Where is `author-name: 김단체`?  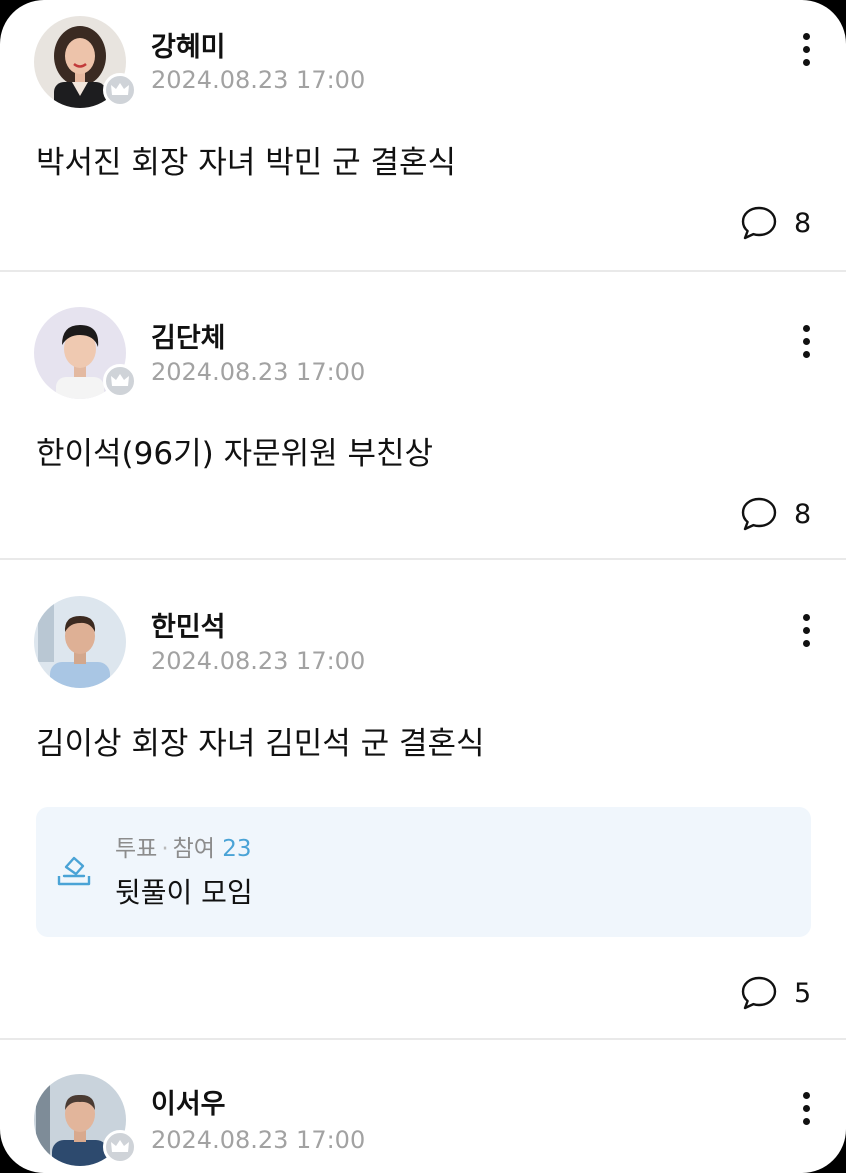 author-name: 김단체 is located at coordinates (188, 335).